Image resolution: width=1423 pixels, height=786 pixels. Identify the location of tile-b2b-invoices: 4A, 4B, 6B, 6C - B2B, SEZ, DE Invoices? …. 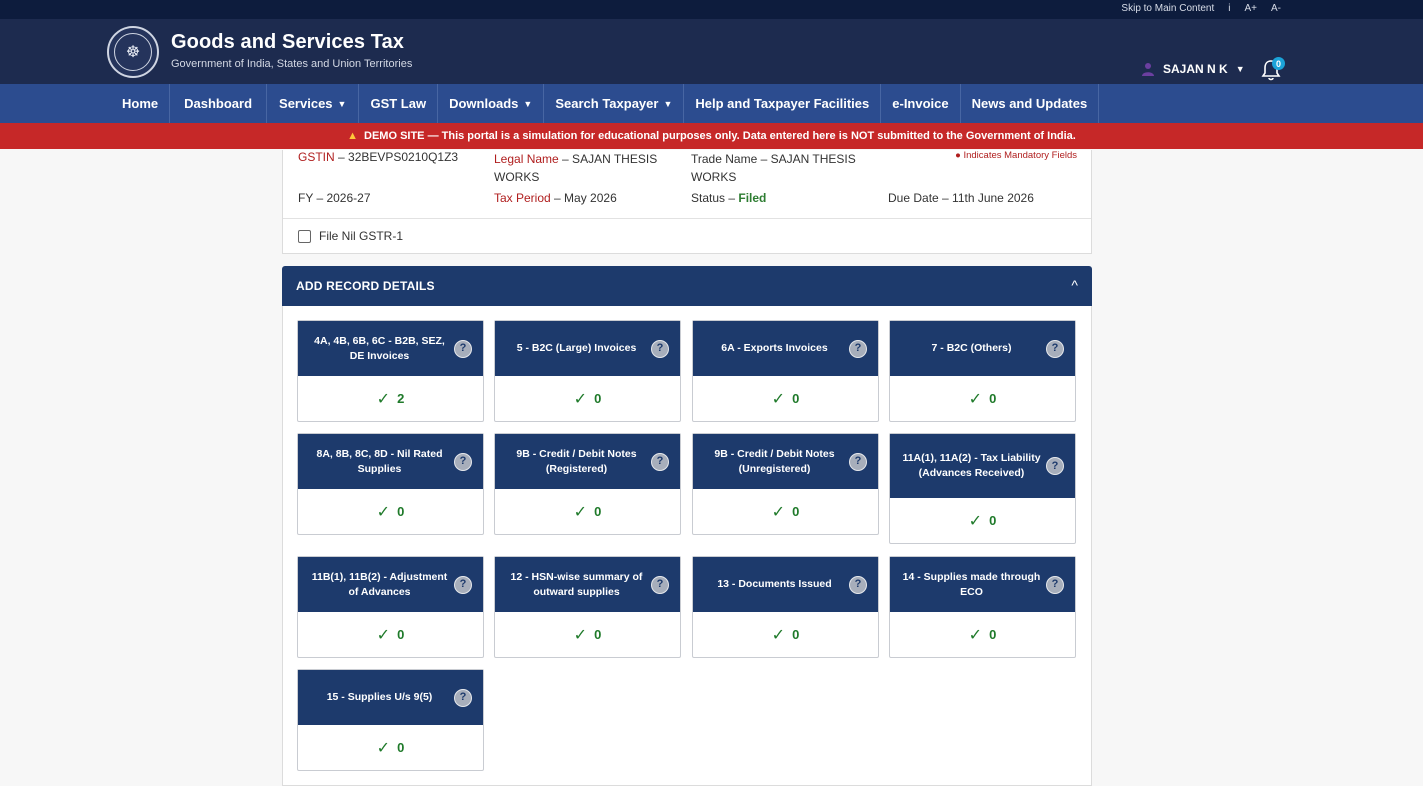
(390, 371).